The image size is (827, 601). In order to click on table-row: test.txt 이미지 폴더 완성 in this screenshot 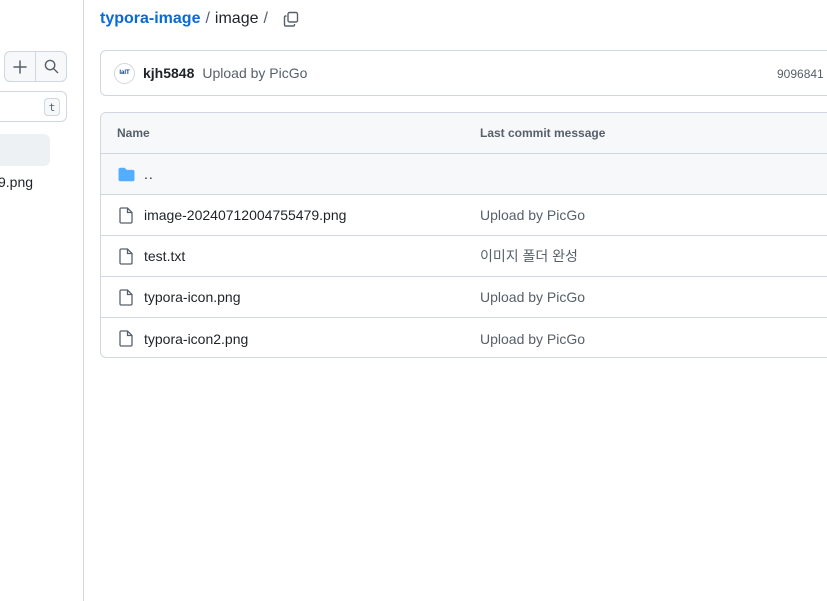, I will do `click(464, 256)`.